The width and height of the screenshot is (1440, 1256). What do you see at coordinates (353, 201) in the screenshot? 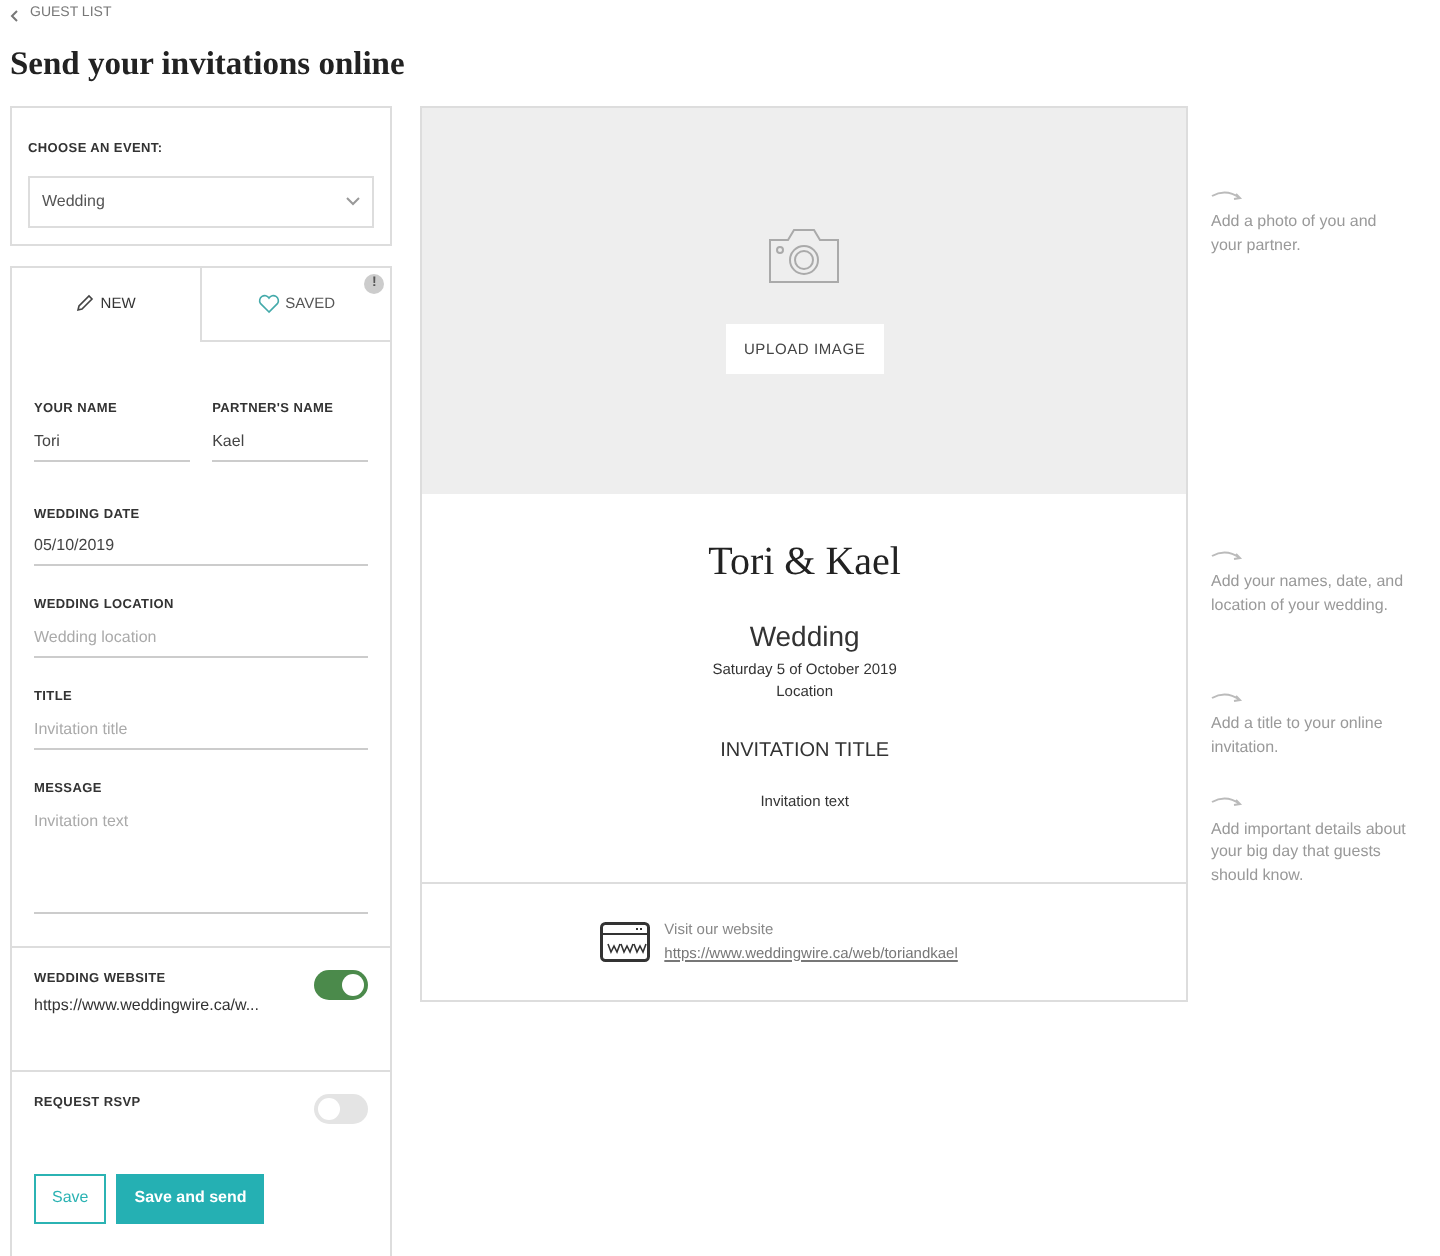
I see `chevron-down-icon` at bounding box center [353, 201].